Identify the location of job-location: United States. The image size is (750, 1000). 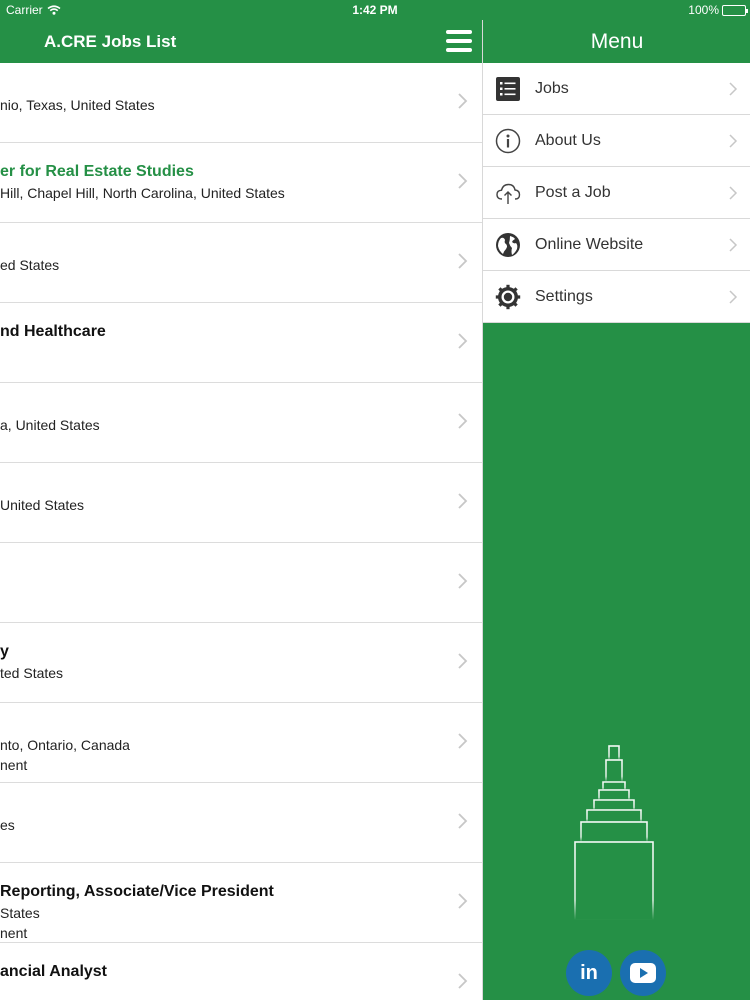
(42, 505).